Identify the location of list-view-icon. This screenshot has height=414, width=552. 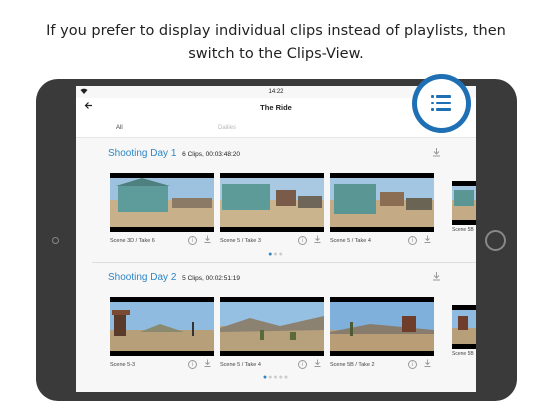
(441, 103).